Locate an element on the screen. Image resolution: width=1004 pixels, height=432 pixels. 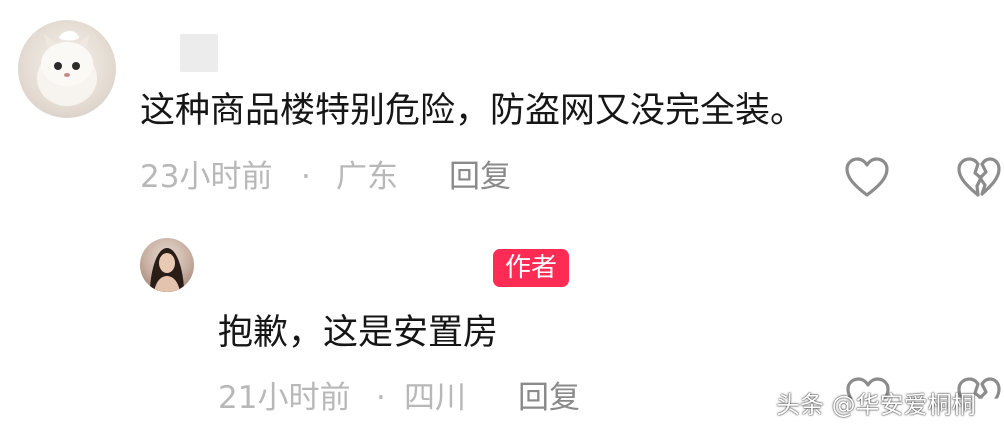
comment-location: 广东 is located at coordinates (367, 177).